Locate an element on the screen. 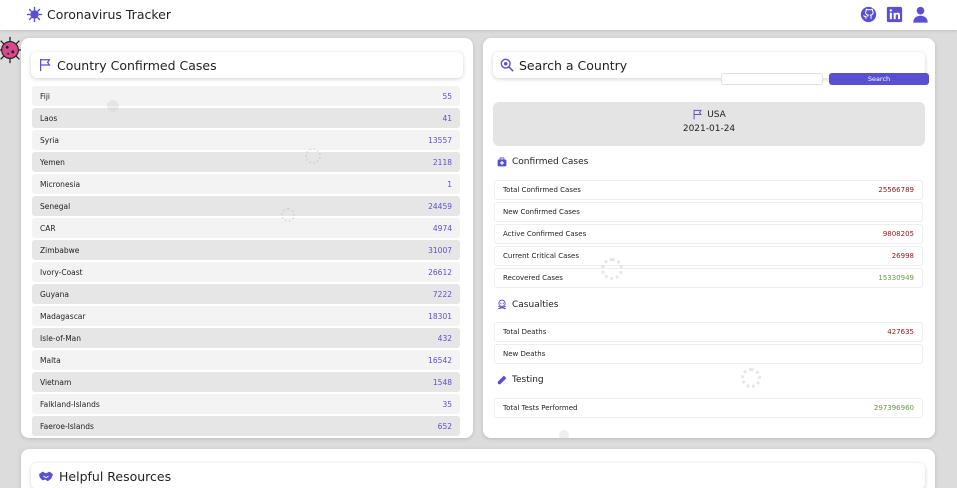 The height and width of the screenshot is (488, 957). list-item: Senegal 24459 is located at coordinates (246, 206).